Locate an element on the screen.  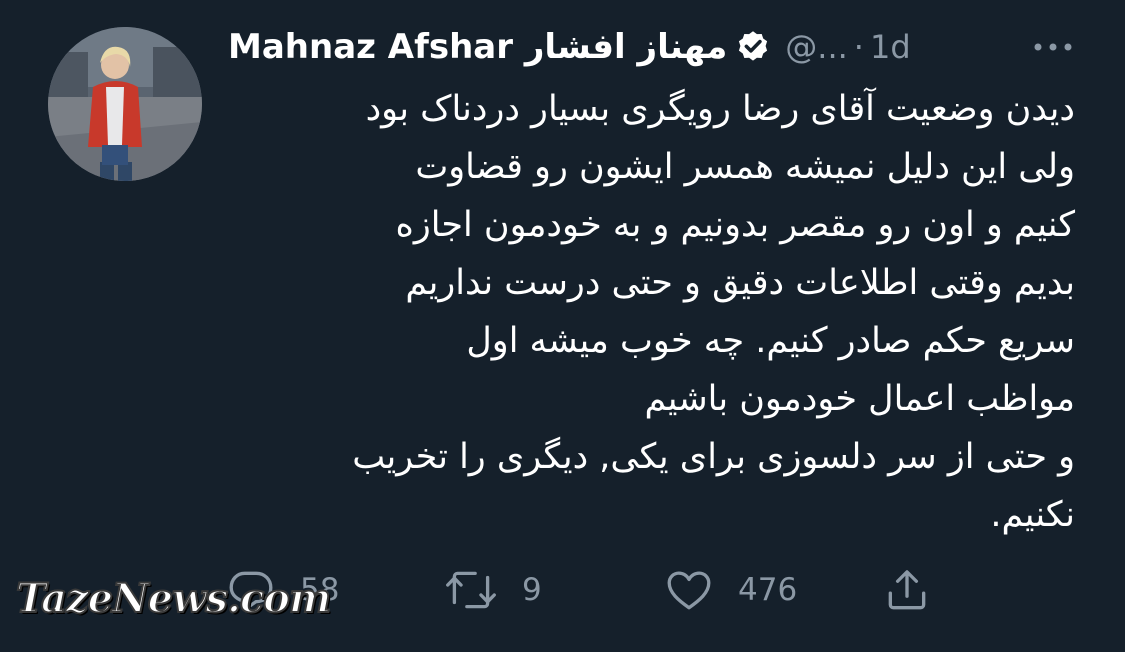
retweet-icon is located at coordinates (471, 590).